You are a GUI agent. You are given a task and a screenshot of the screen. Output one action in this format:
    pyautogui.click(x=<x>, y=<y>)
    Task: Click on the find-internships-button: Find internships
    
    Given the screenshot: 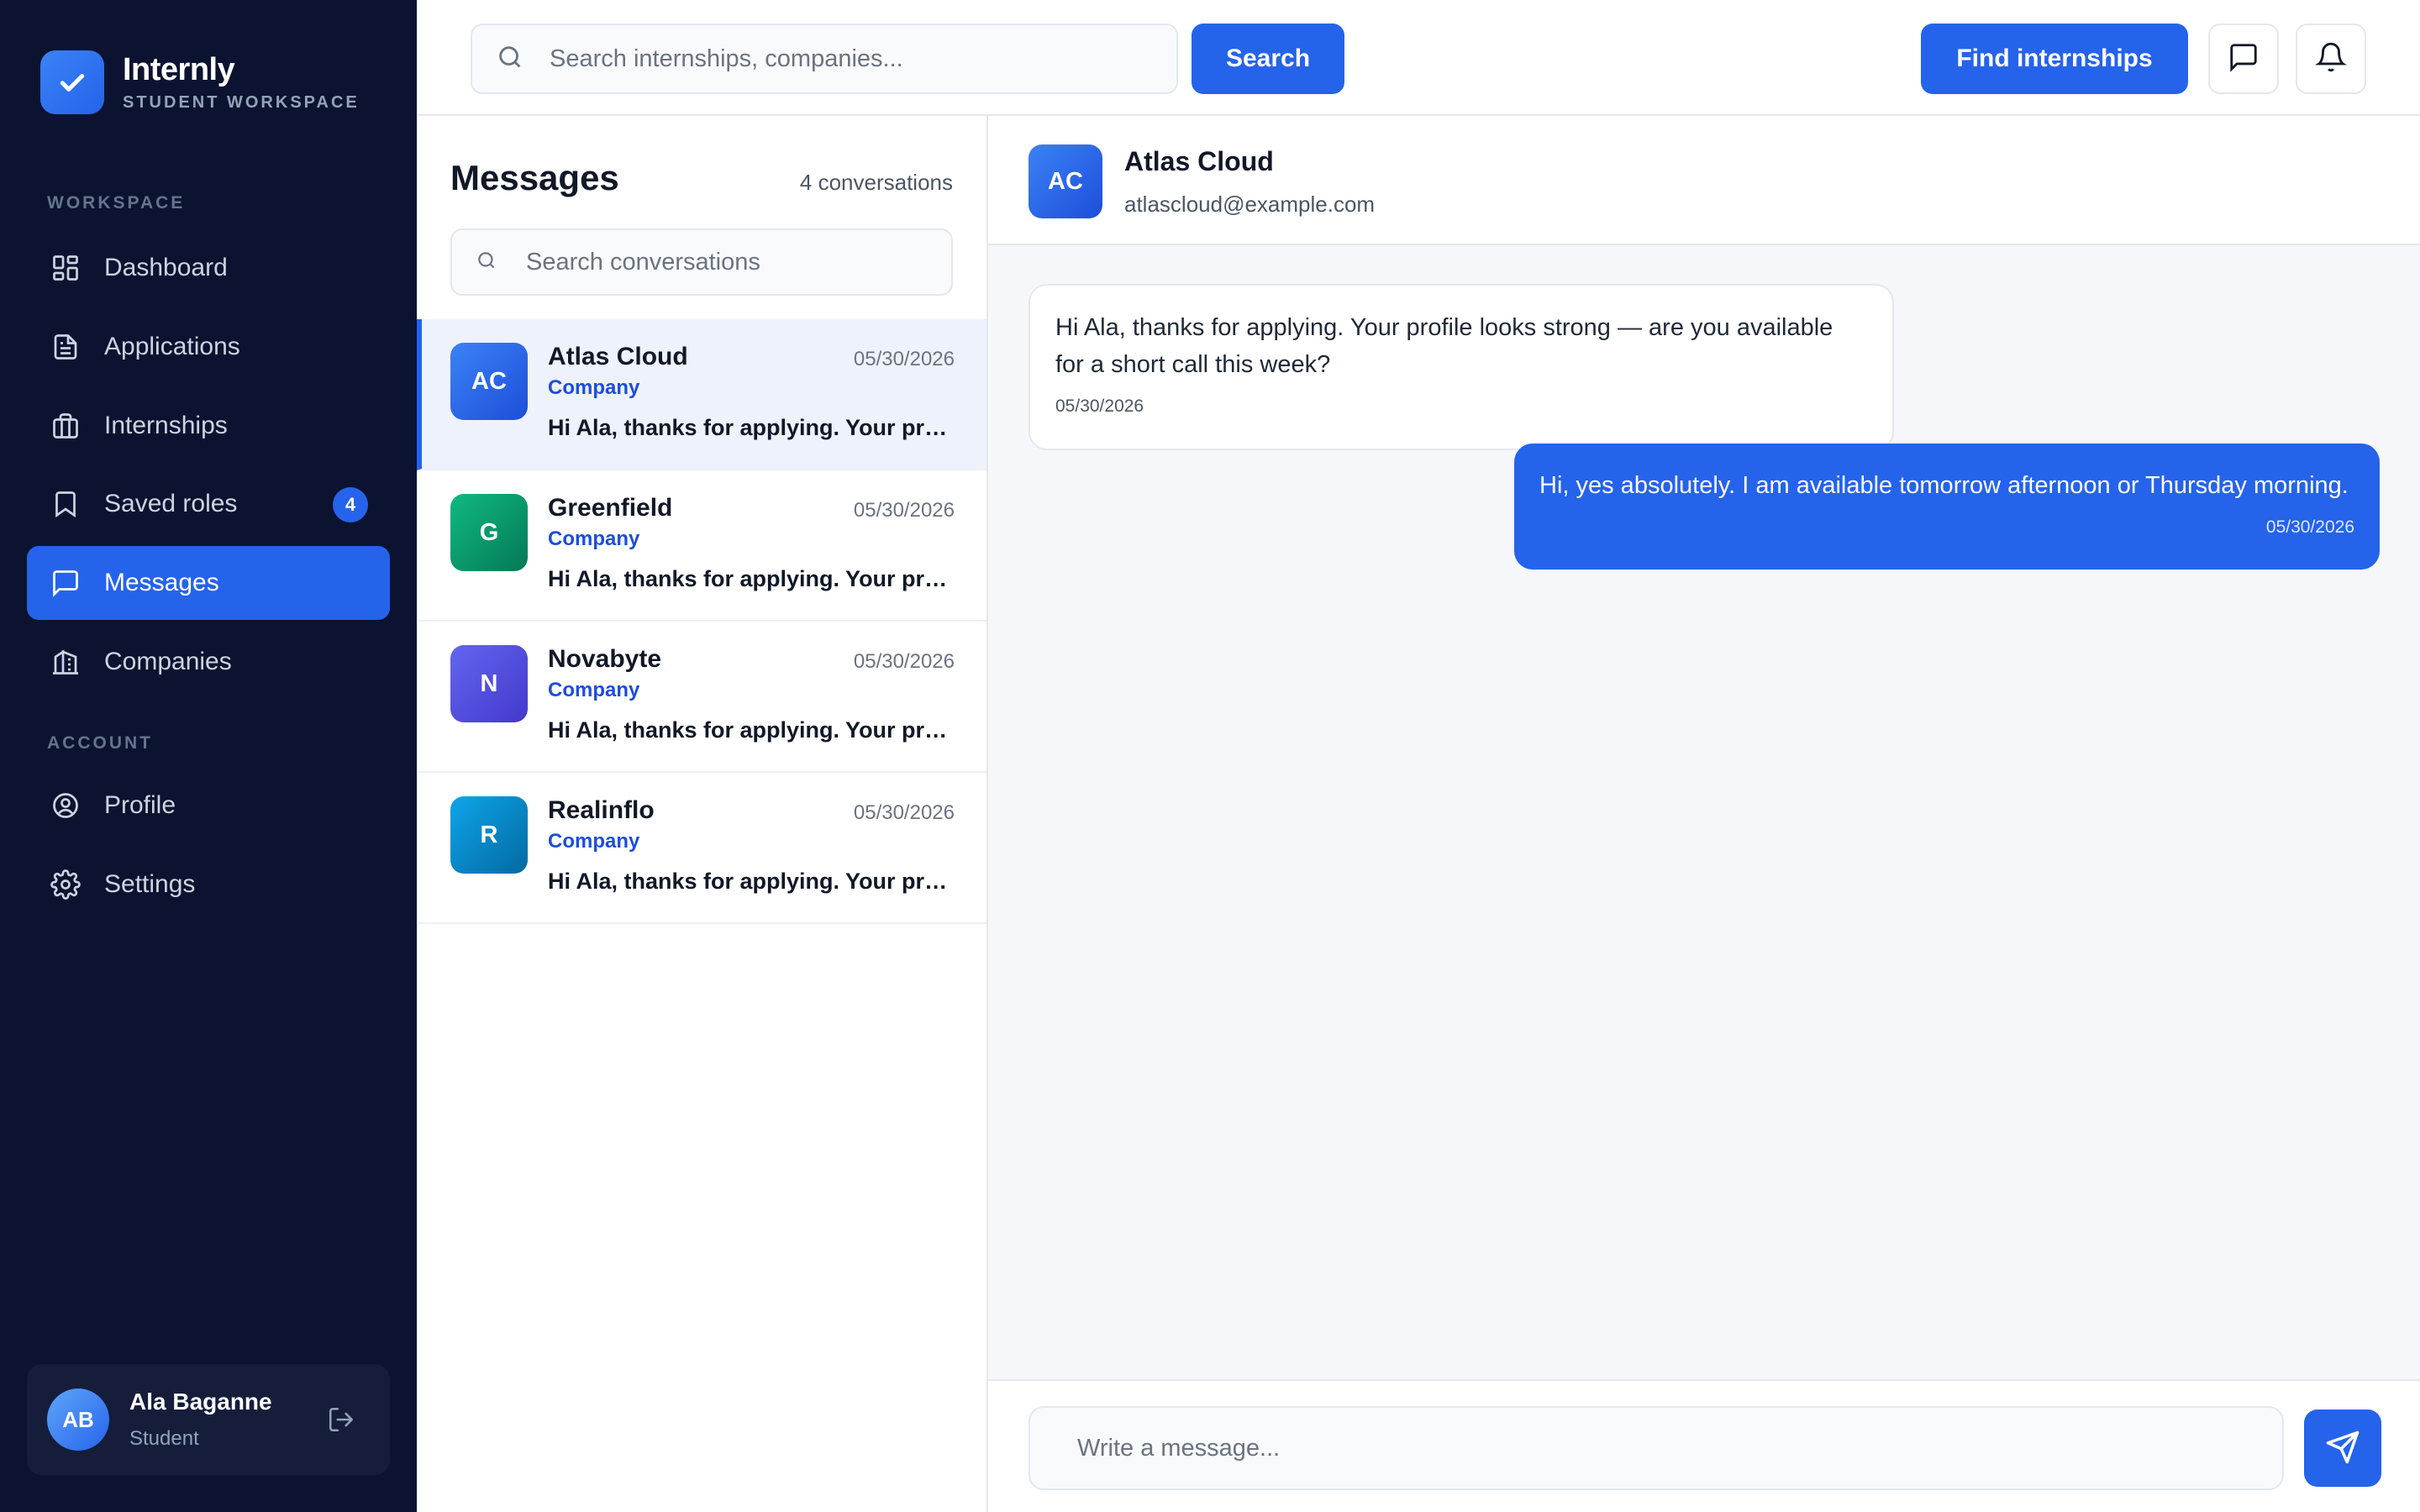 What is the action you would take?
    pyautogui.click(x=2054, y=59)
    